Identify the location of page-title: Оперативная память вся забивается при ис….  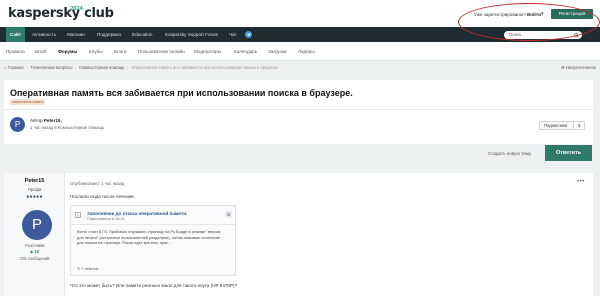
(181, 93).